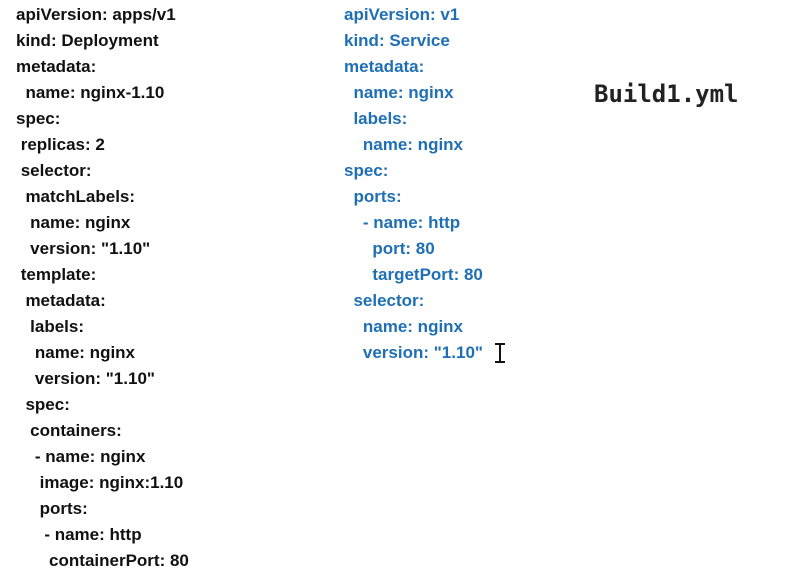  Describe the element at coordinates (402, 14) in the screenshot. I see `yaml-line: apiVersion: v1` at that location.